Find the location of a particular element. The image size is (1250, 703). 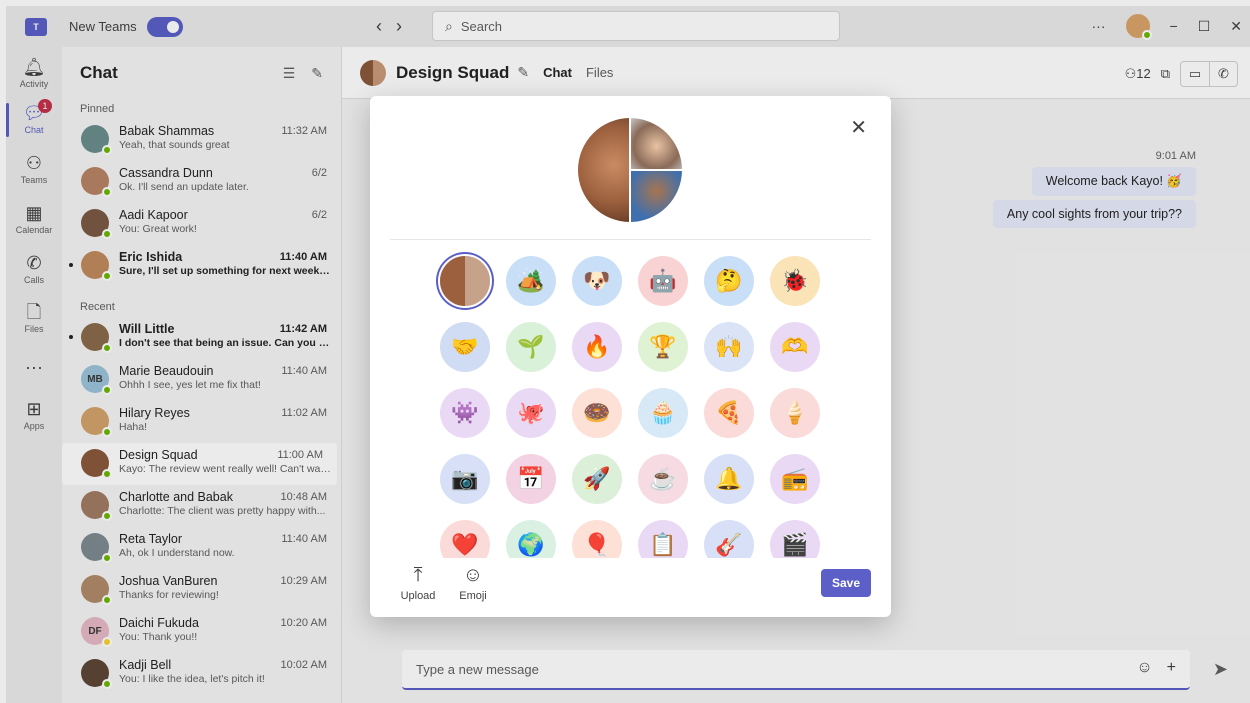

rocket-option: 🚀 is located at coordinates (597, 479).